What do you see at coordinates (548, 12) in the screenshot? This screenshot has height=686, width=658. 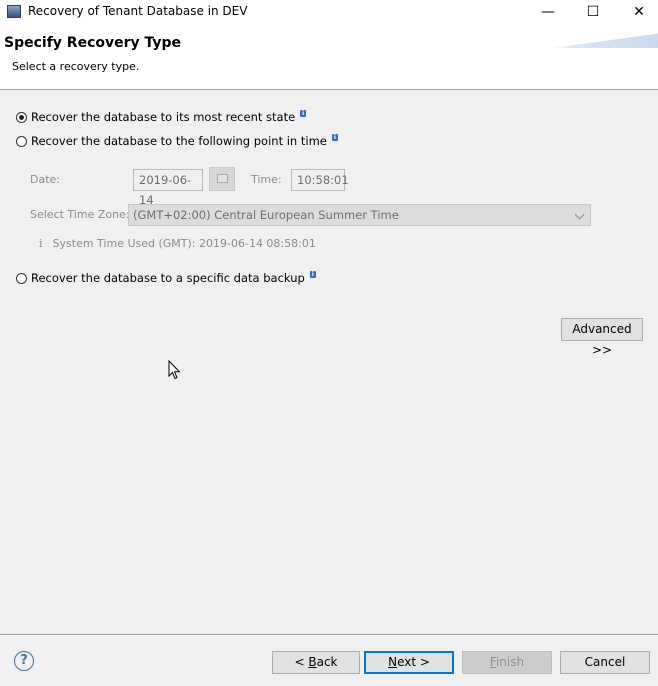 I see `minimize-button: —` at bounding box center [548, 12].